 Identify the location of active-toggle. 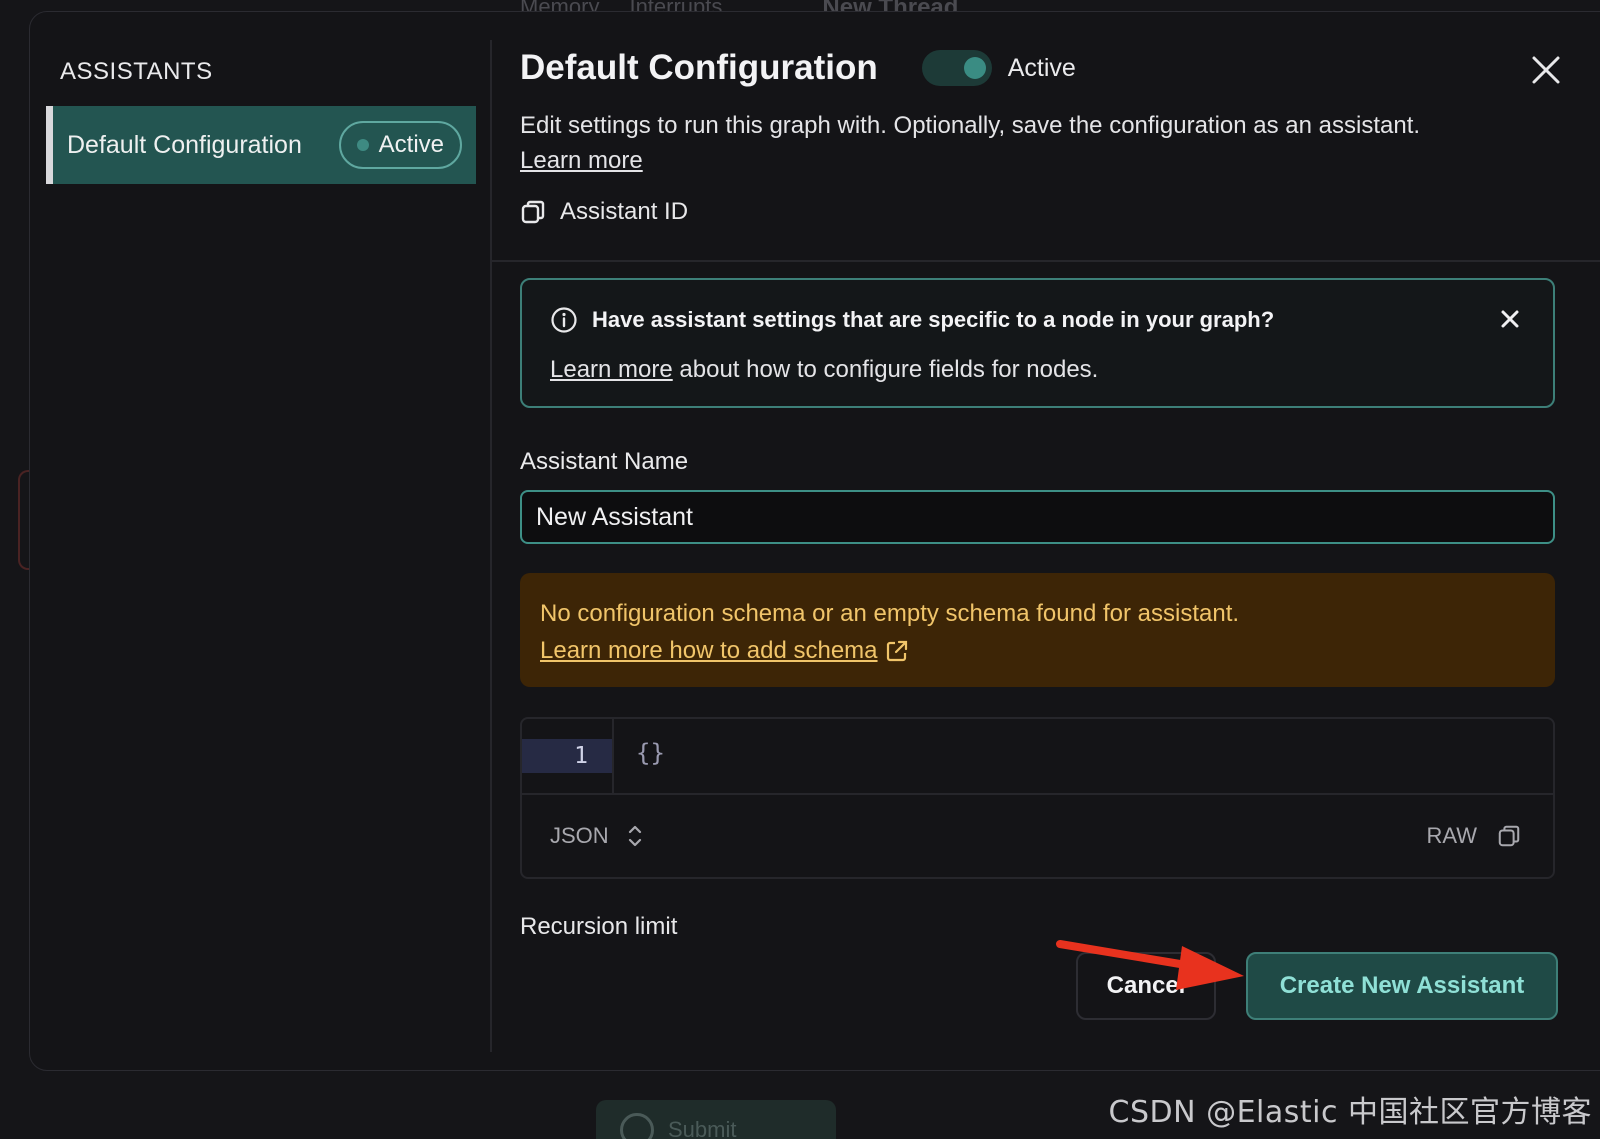
(956, 68).